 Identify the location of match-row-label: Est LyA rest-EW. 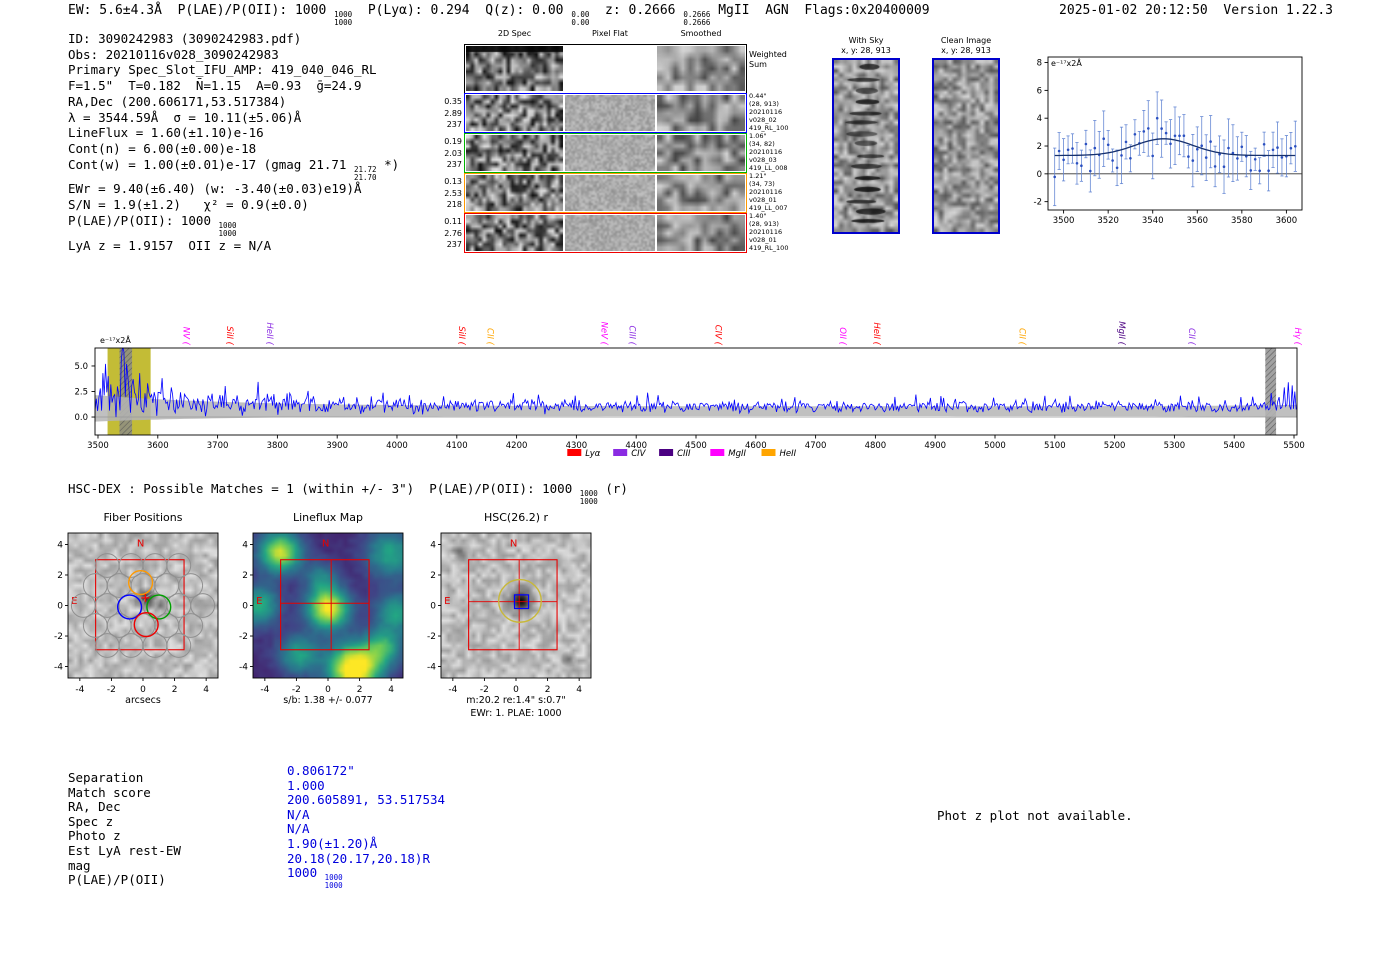
(124, 850).